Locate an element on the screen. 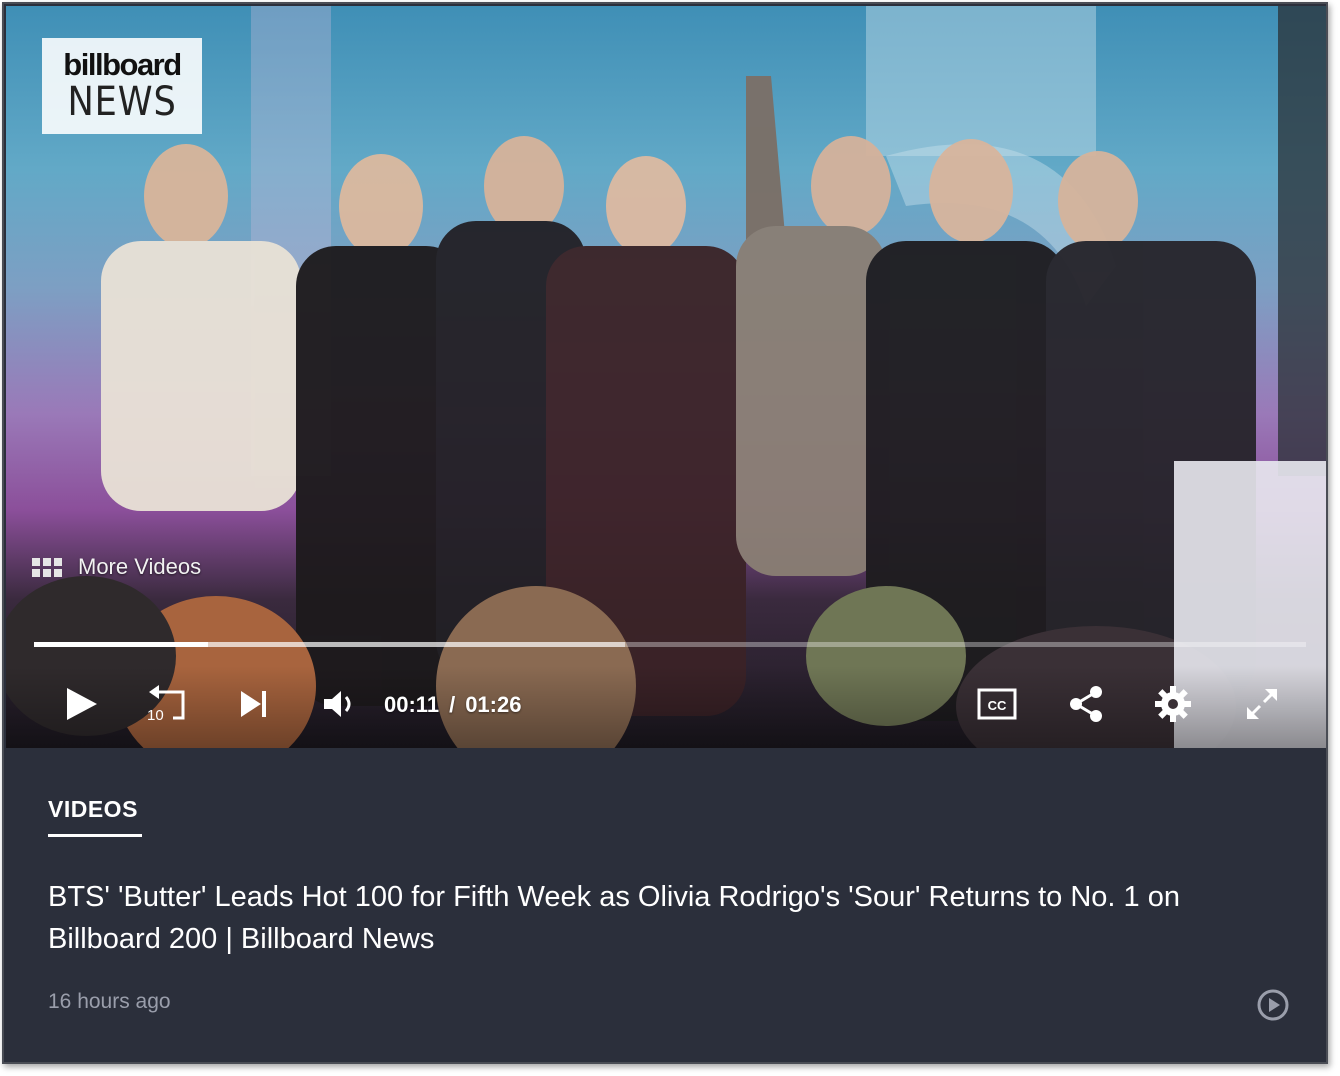 The width and height of the screenshot is (1340, 1076). current-time: 00:11 is located at coordinates (412, 704).